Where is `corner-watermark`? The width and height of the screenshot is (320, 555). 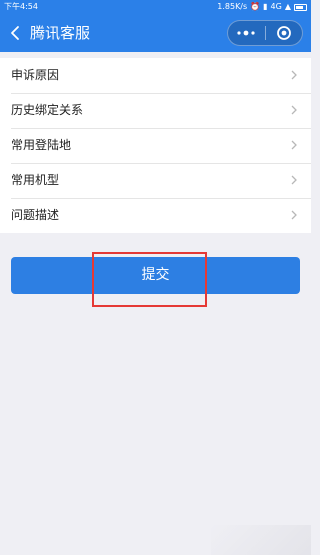
corner-watermark is located at coordinates (261, 540).